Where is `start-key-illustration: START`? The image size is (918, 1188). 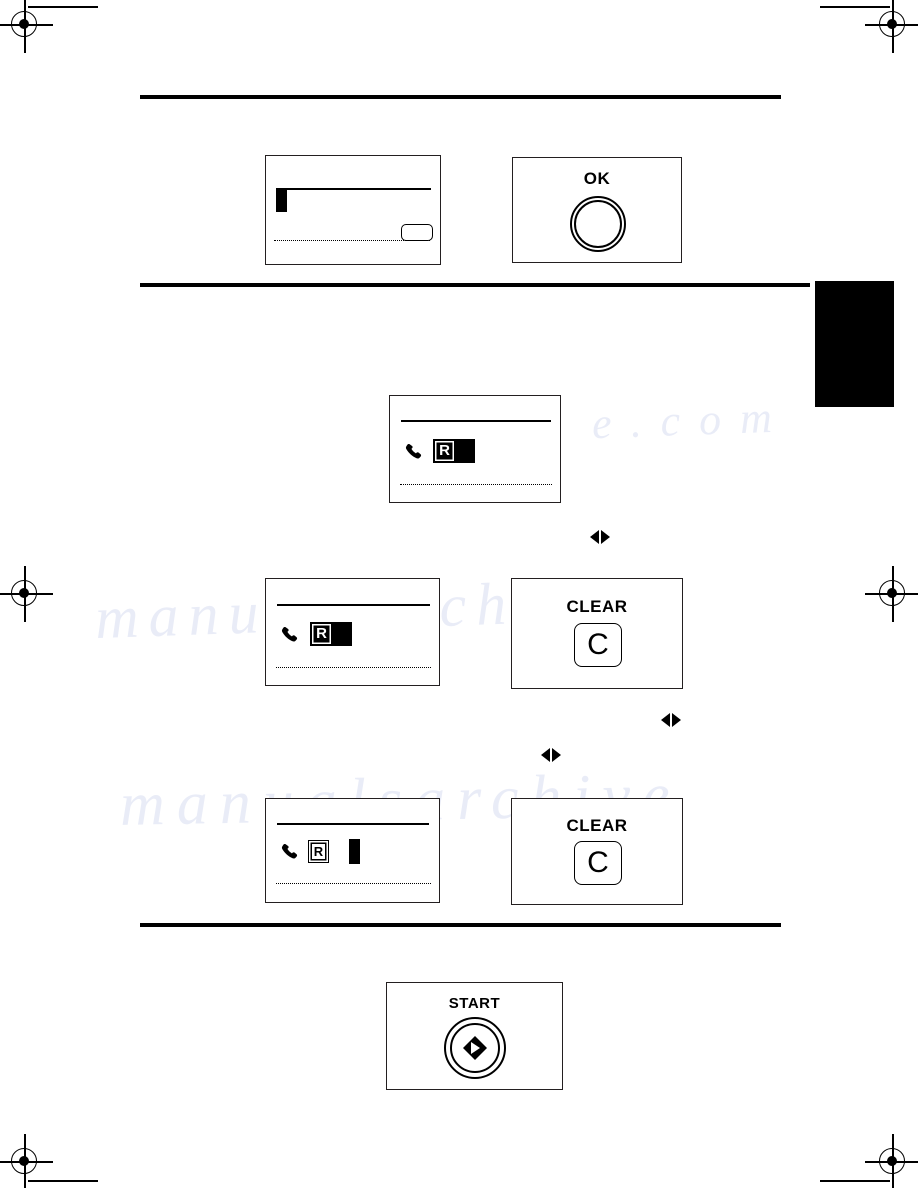 start-key-illustration: START is located at coordinates (474, 1036).